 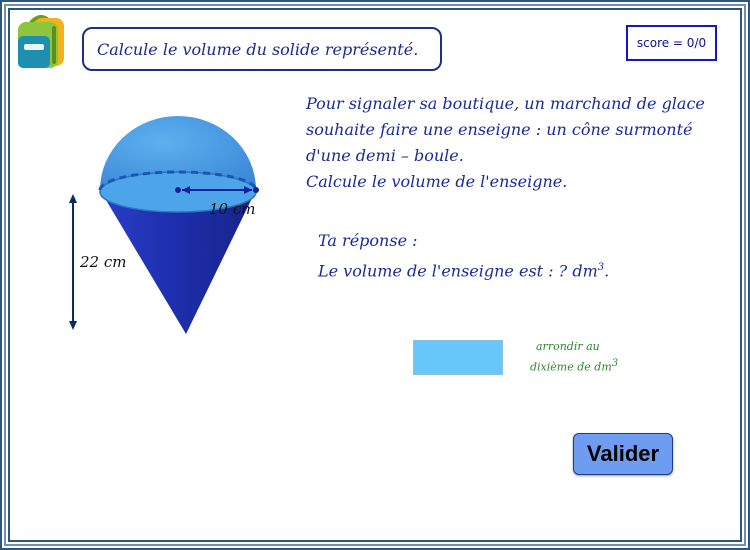 What do you see at coordinates (437, 181) in the screenshot?
I see `problem-line: Calcule le volume de l'enseigne.` at bounding box center [437, 181].